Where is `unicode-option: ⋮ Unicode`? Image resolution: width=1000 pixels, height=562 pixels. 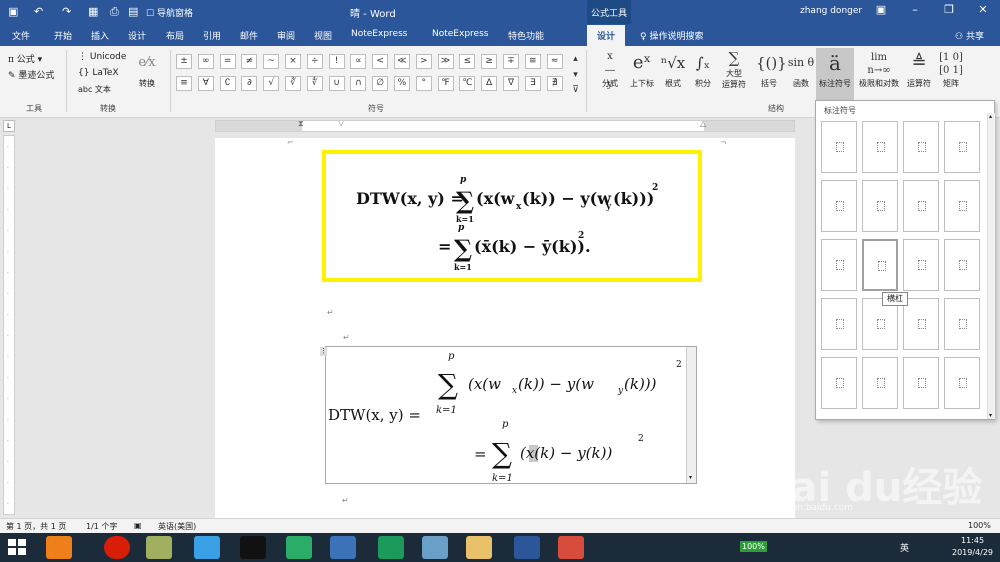
unicode-option: ⋮ Unicode is located at coordinates (102, 57).